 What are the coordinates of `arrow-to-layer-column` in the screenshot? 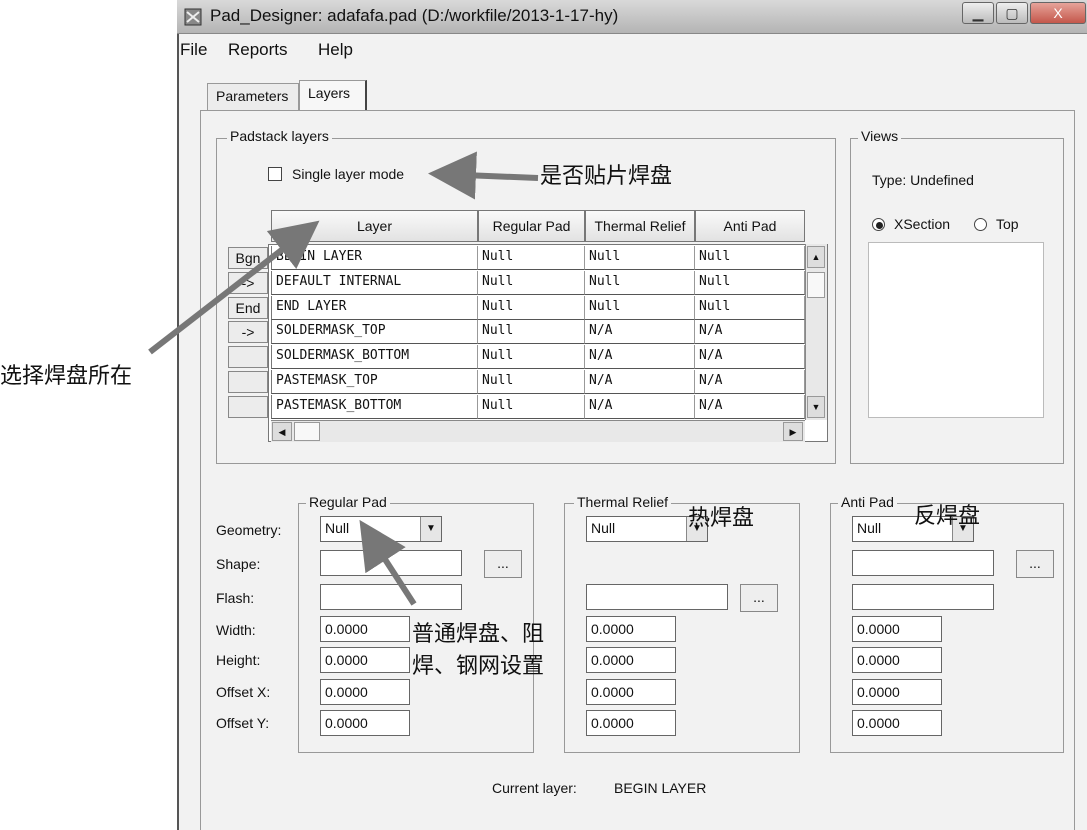 It's located at (234, 287).